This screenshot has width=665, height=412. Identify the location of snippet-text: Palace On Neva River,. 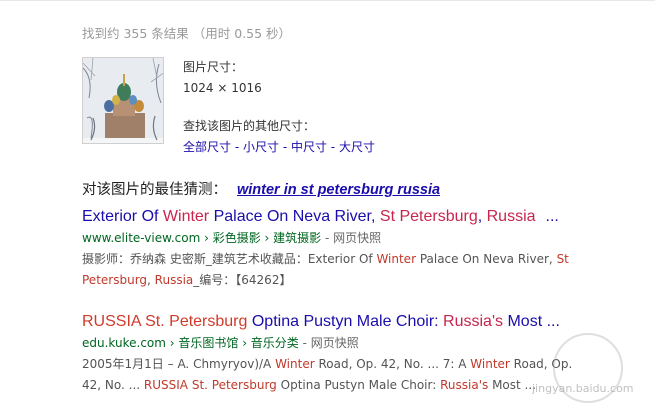
(486, 259).